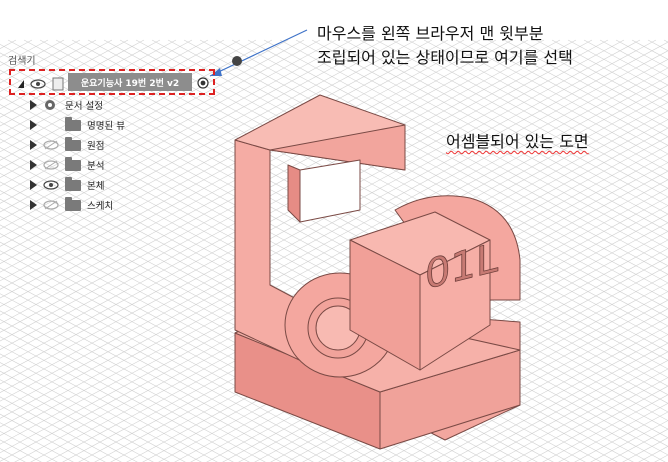 The height and width of the screenshot is (462, 668). What do you see at coordinates (130, 82) in the screenshot?
I see `root-node-label: 운요기능사 19번 2번 v2` at bounding box center [130, 82].